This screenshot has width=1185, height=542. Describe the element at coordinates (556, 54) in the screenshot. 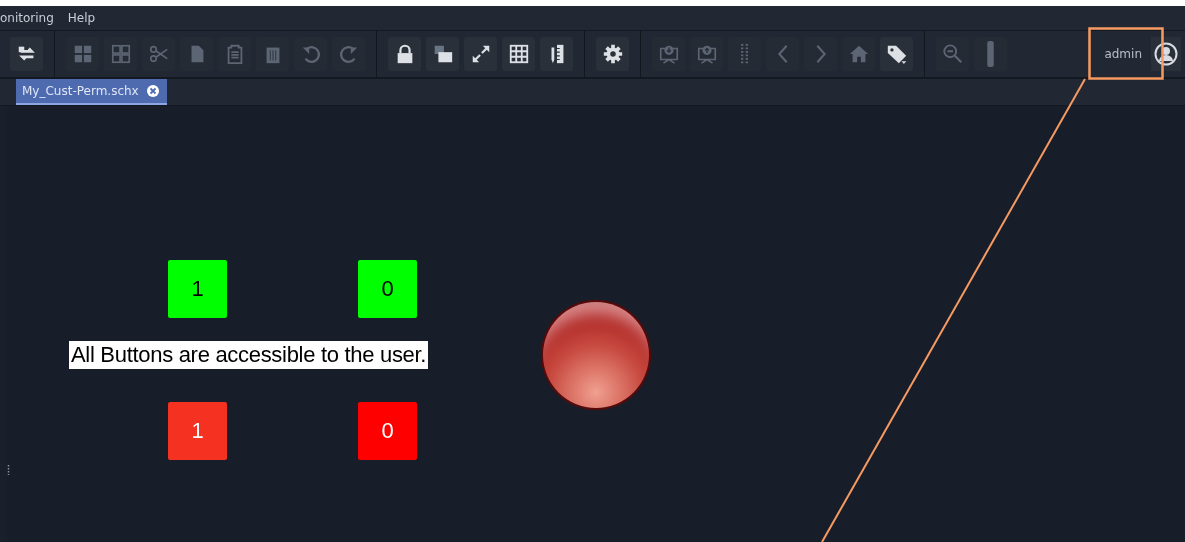

I see `ruler-button` at that location.